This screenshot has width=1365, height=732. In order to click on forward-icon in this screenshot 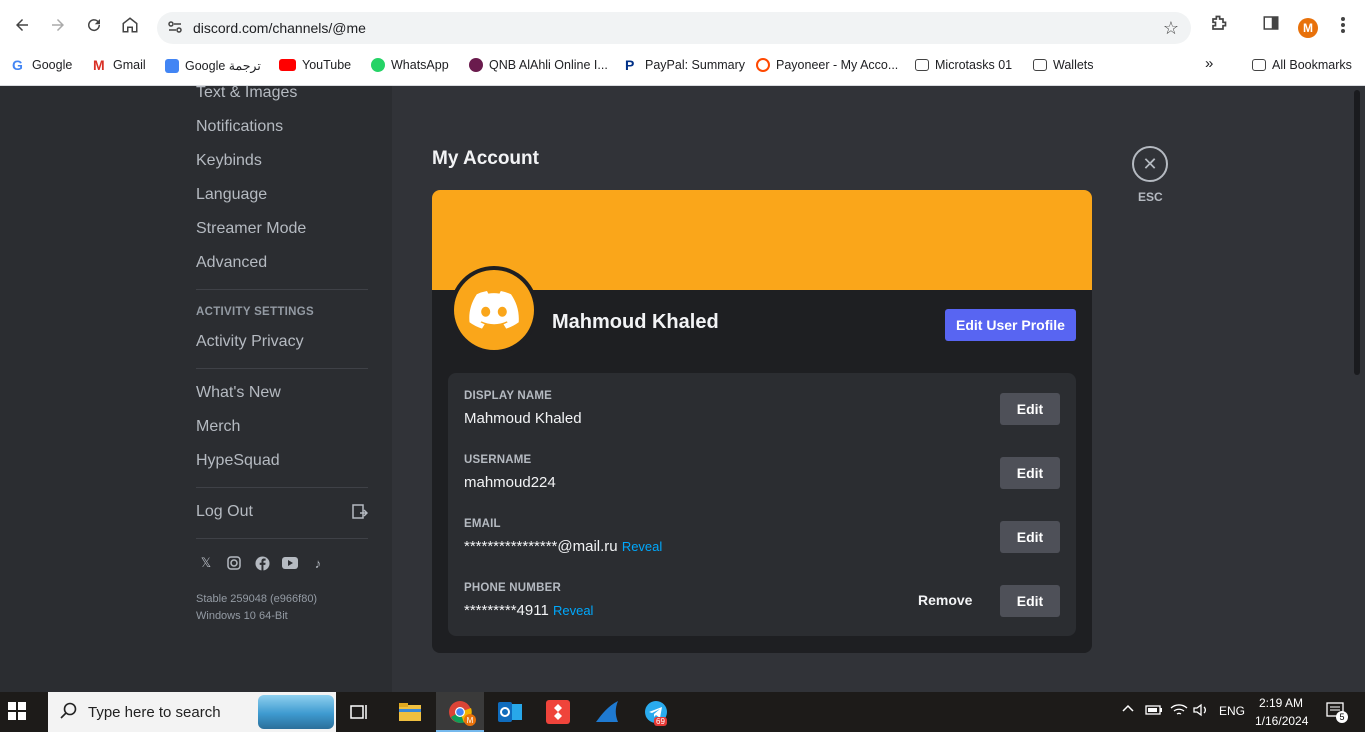, I will do `click(58, 25)`.